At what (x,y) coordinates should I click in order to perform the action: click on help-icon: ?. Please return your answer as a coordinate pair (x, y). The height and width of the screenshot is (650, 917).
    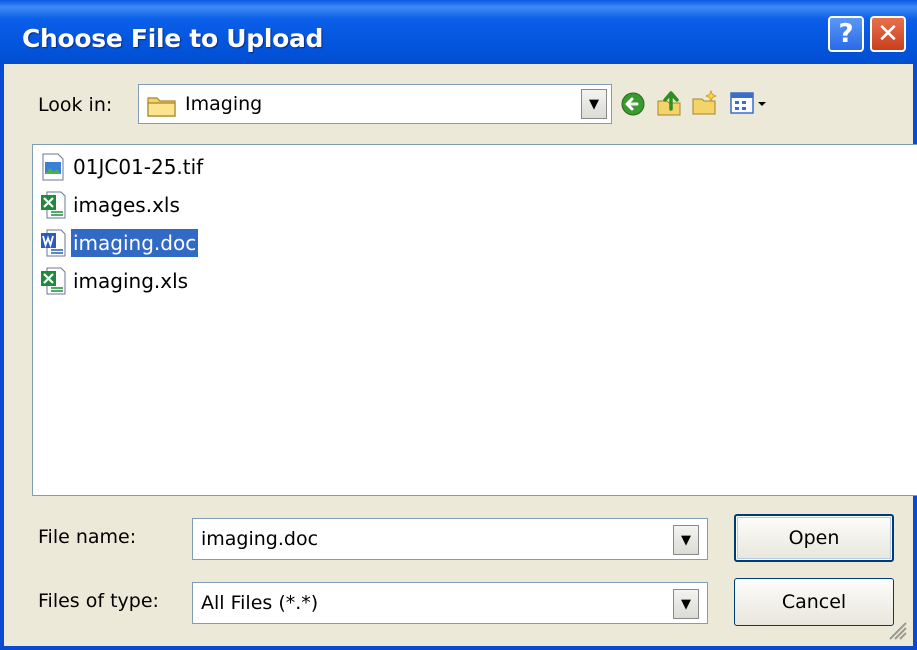
    Looking at the image, I should click on (846, 34).